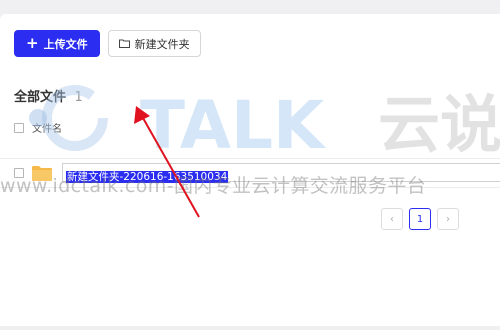 The width and height of the screenshot is (500, 330). What do you see at coordinates (47, 129) in the screenshot?
I see `filename-header: 文件名` at bounding box center [47, 129].